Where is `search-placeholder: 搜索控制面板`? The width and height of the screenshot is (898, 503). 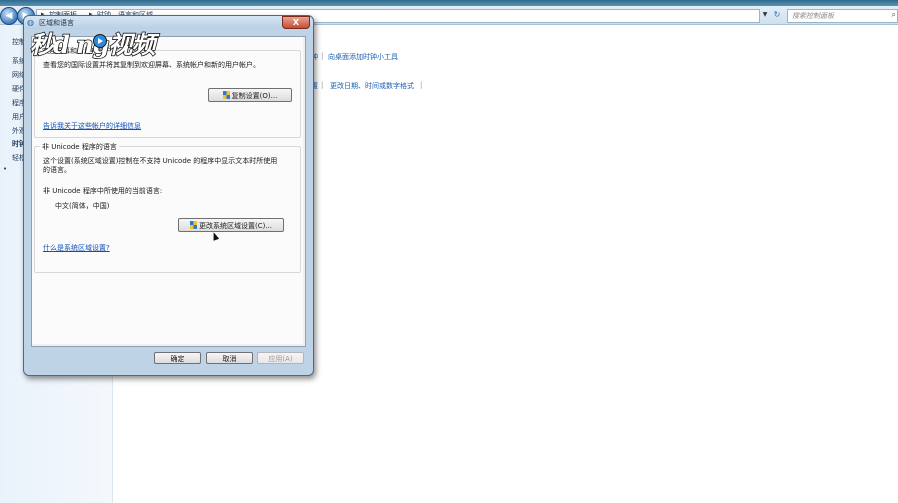 search-placeholder: 搜索控制面板 is located at coordinates (813, 16).